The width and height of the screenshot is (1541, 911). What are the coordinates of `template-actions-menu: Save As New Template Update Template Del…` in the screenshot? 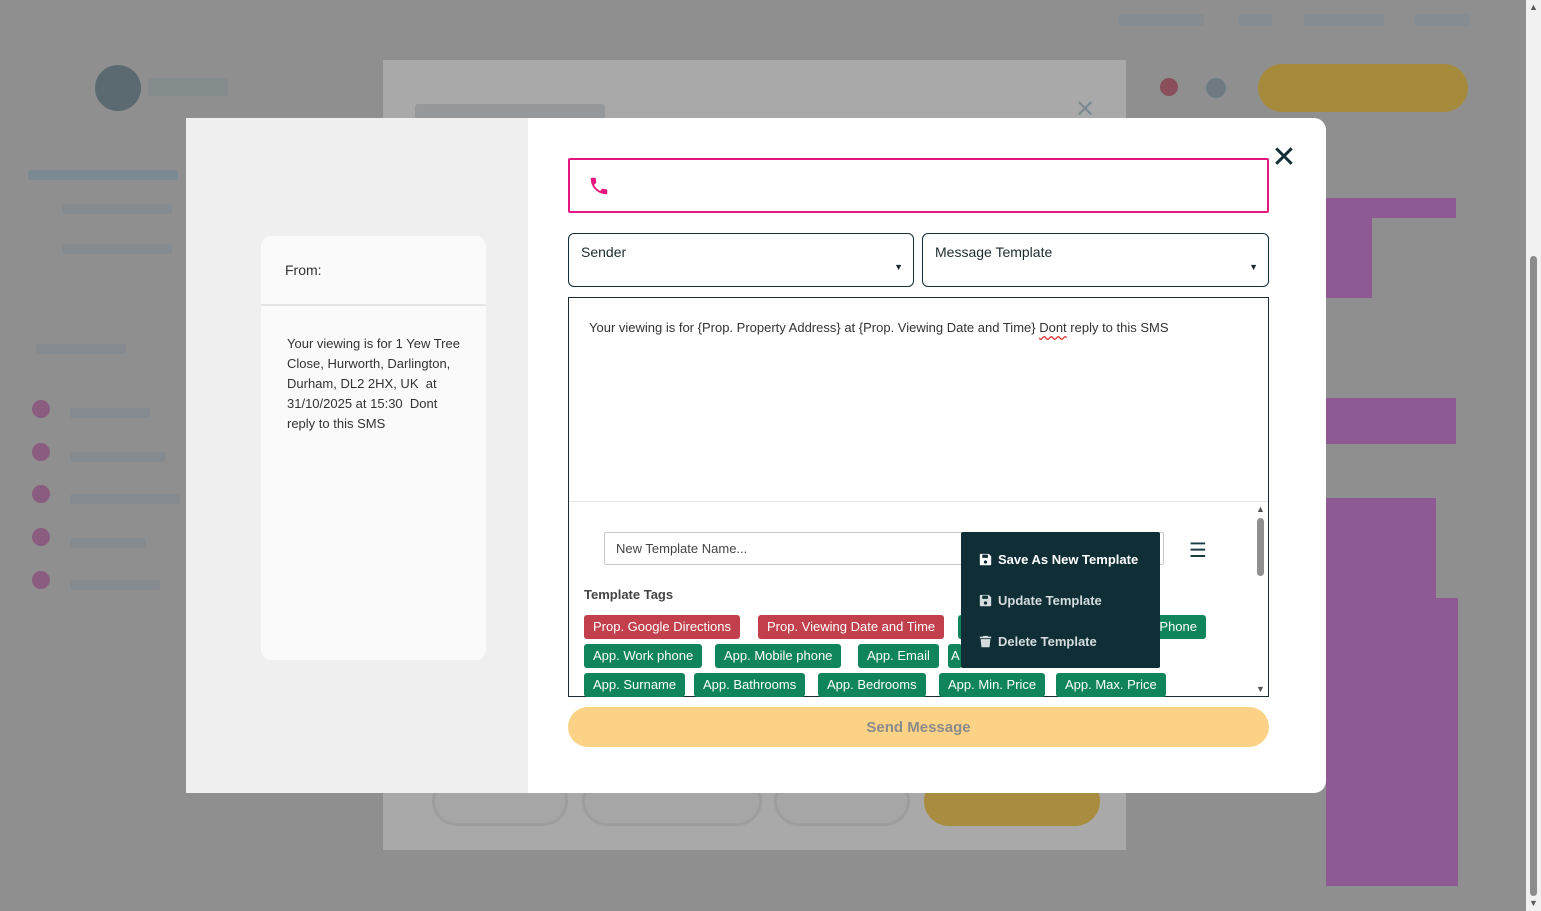 It's located at (1060, 600).